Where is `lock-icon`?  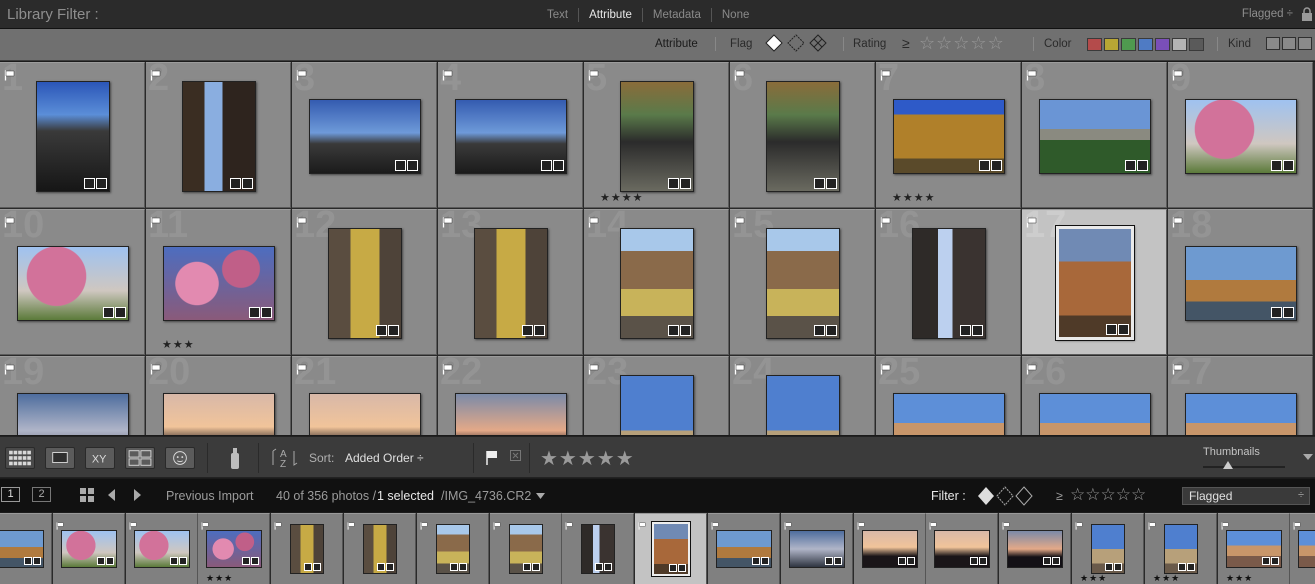 lock-icon is located at coordinates (1307, 14).